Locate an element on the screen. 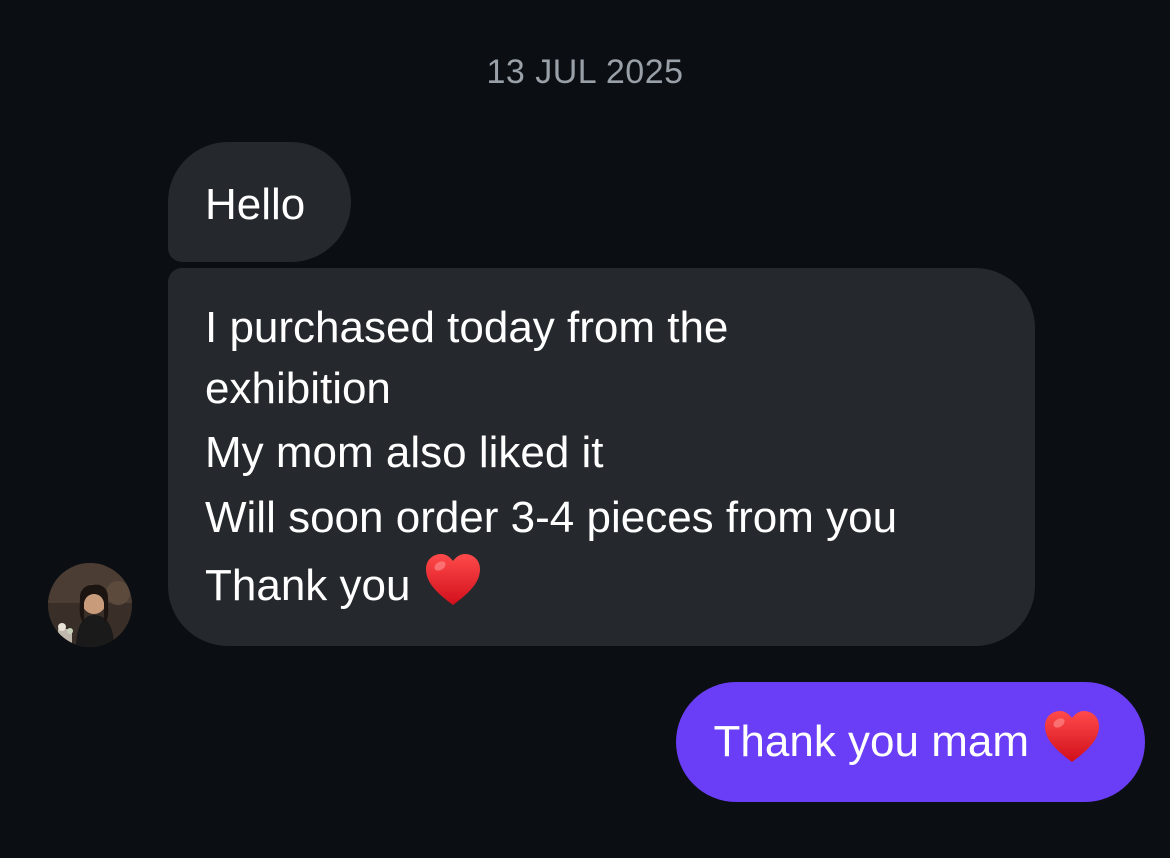 This screenshot has width=1170, height=858. date-separator: 13 JUL 2025 is located at coordinates (585, 72).